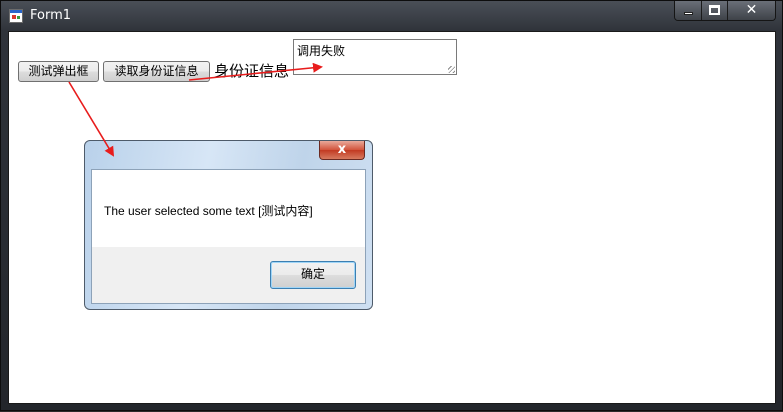 This screenshot has width=783, height=412. I want to click on dialog-footer: 确定, so click(228, 275).